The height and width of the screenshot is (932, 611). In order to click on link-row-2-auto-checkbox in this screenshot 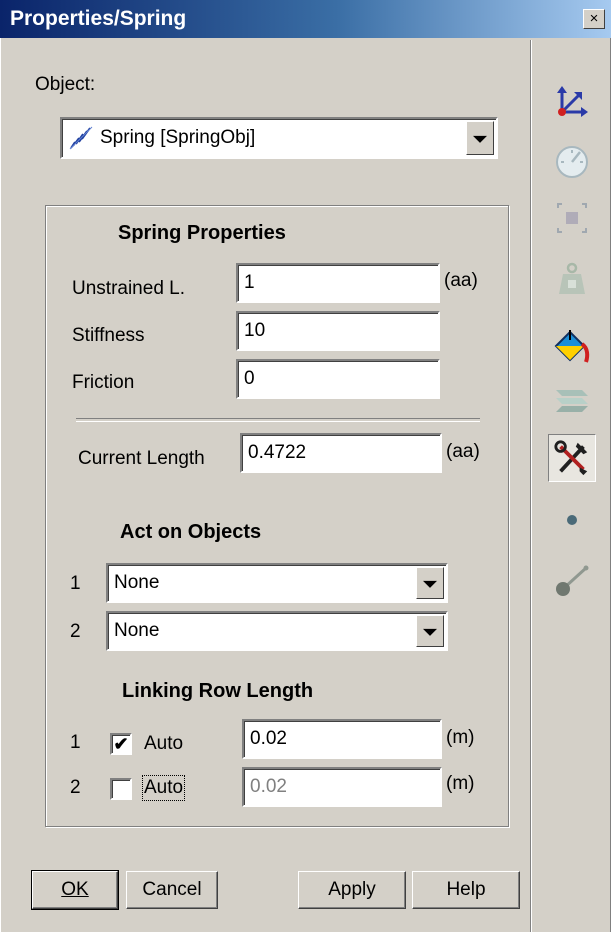, I will do `click(121, 789)`.